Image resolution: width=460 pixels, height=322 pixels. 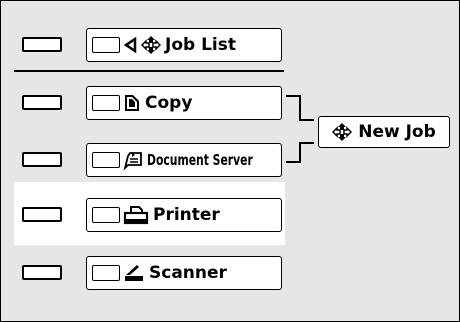 I want to click on new-job-indicator: New Job, so click(x=384, y=132).